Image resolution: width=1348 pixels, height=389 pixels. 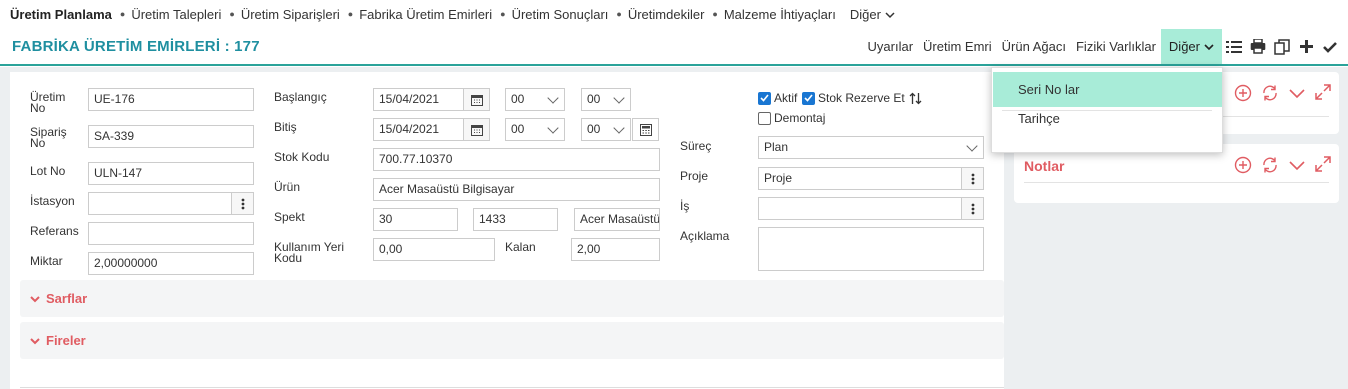 What do you see at coordinates (606, 129) in the screenshot?
I see `bitis-minute-select: 00` at bounding box center [606, 129].